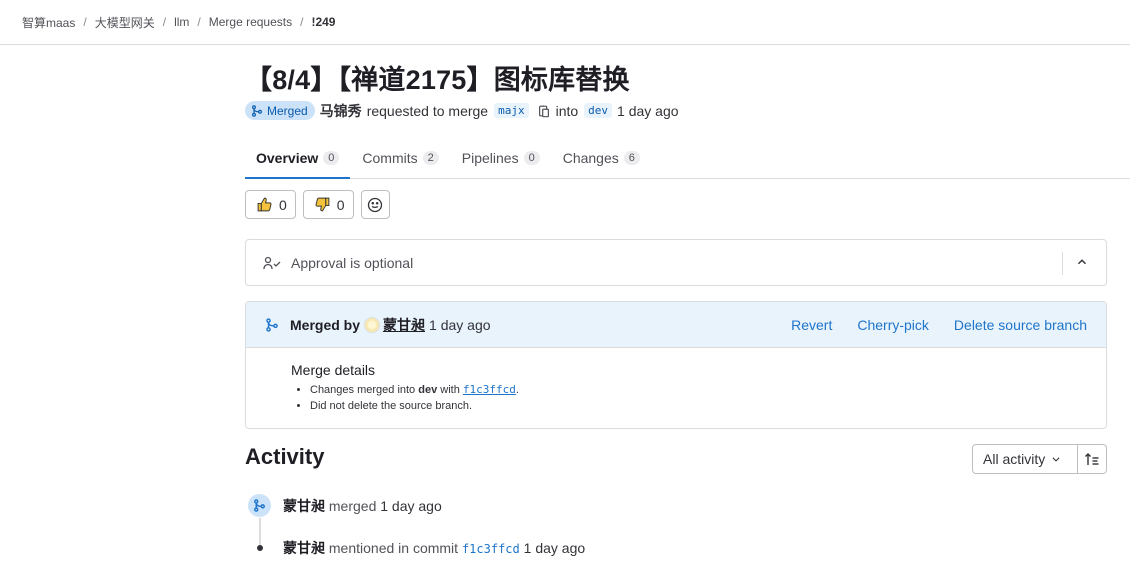 The image size is (1130, 573). What do you see at coordinates (285, 456) in the screenshot?
I see `activity-title: Activity` at bounding box center [285, 456].